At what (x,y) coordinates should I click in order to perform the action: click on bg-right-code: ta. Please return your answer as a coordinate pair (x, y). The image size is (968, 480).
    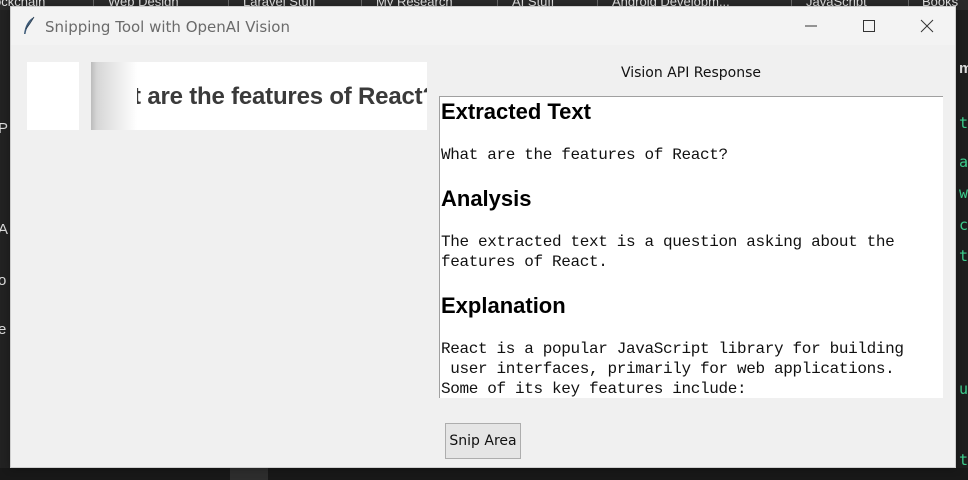
    Looking at the image, I should click on (963, 460).